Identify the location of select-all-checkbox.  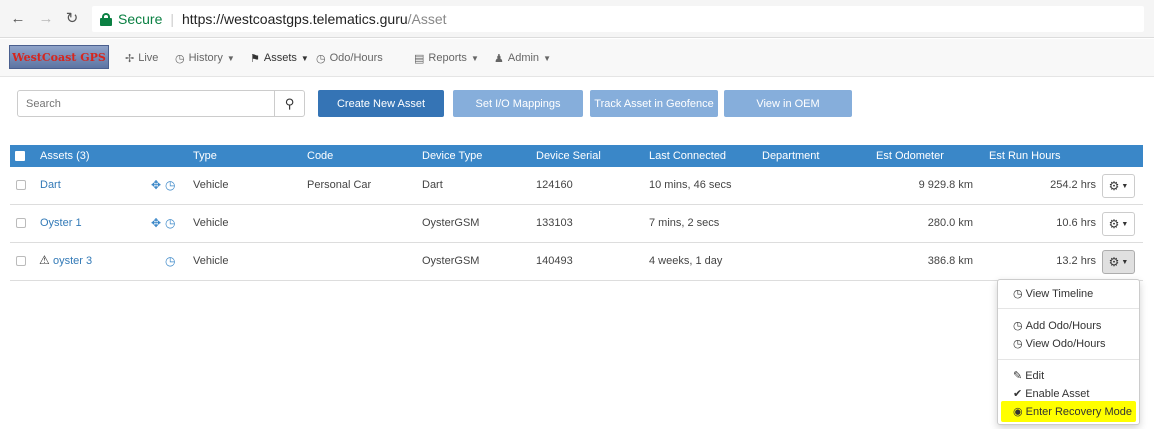
(20, 156).